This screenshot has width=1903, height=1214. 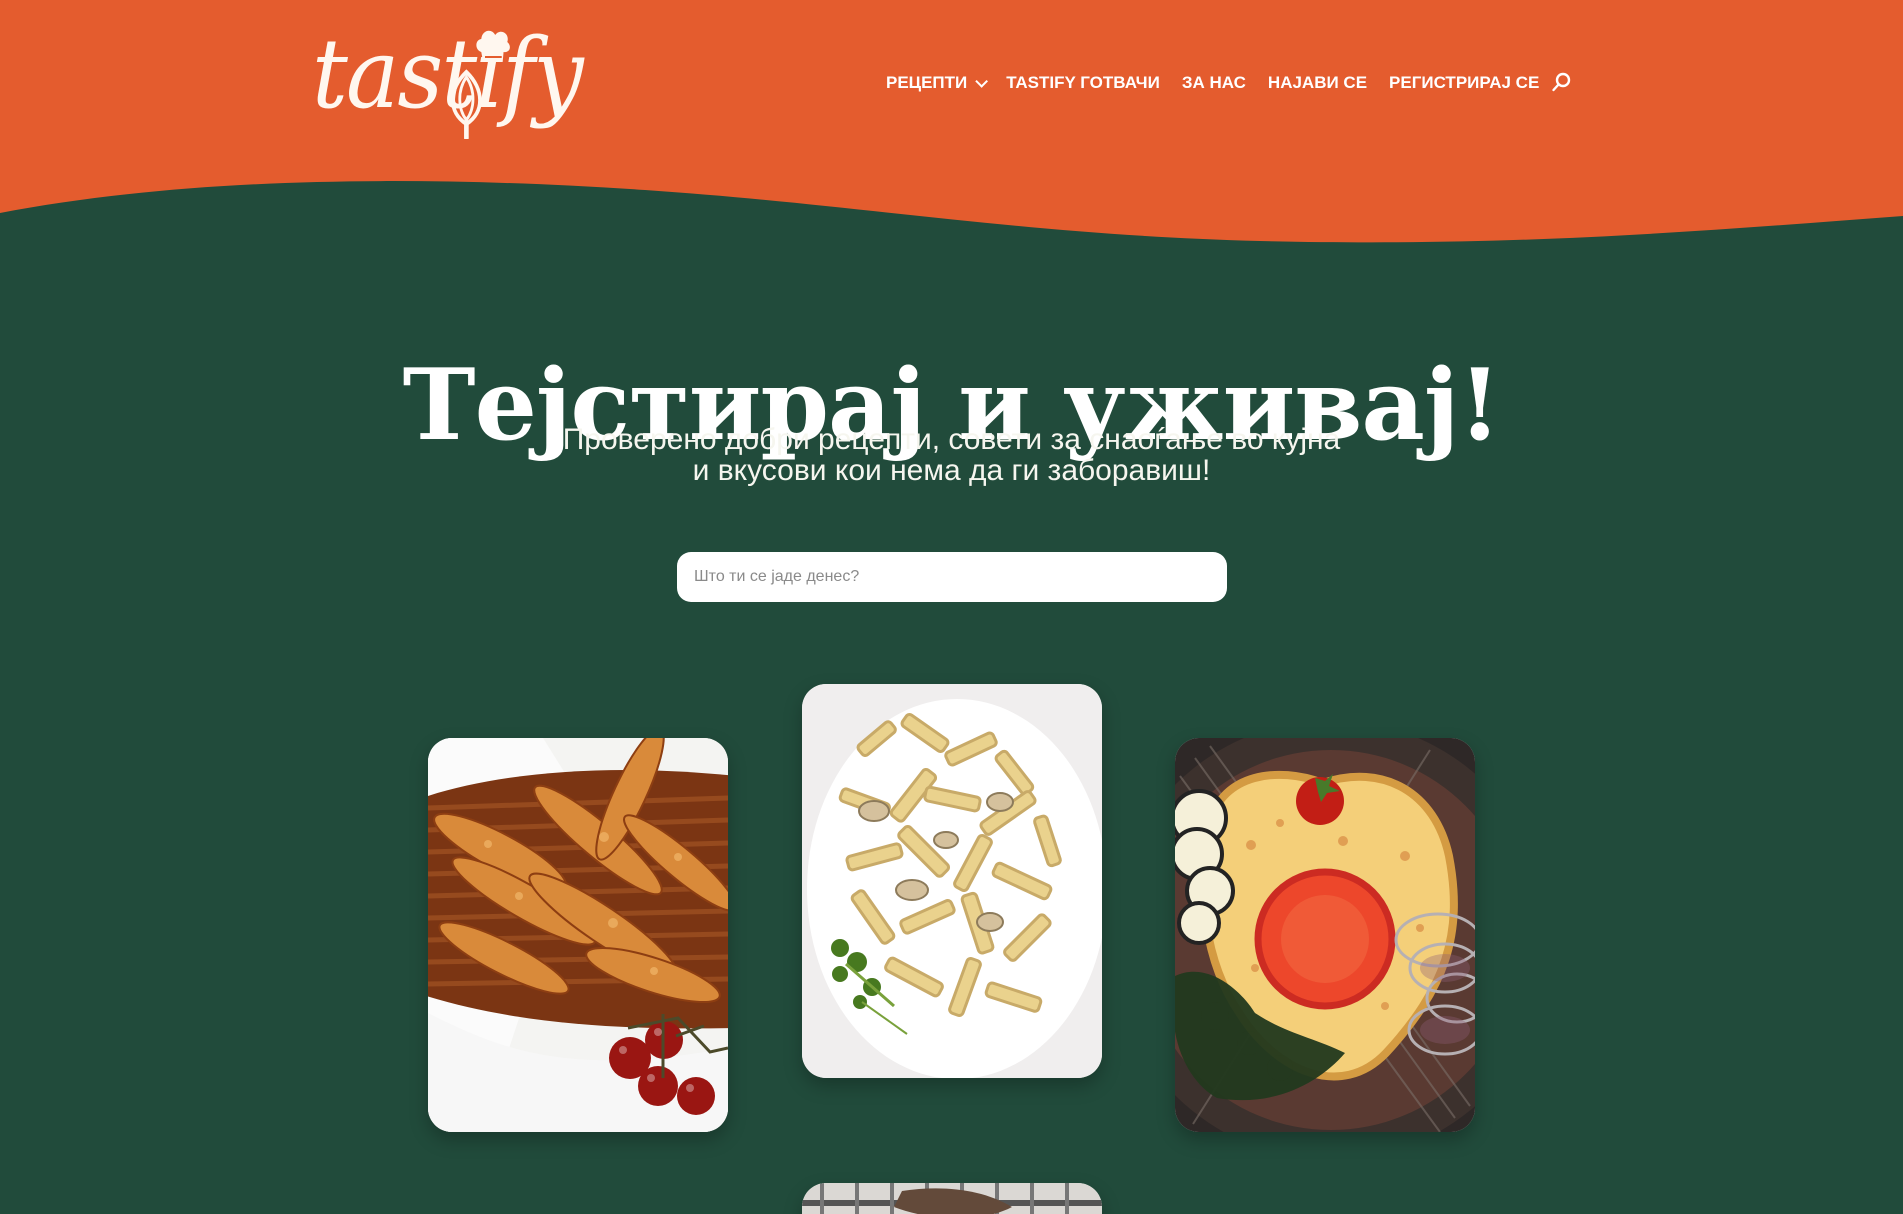 I want to click on partial-food-image, so click(x=952, y=1198).